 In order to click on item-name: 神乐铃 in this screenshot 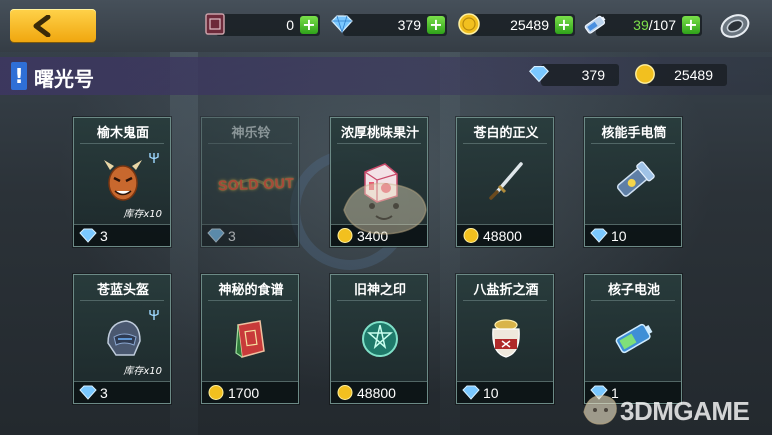, I will do `click(251, 133)`.